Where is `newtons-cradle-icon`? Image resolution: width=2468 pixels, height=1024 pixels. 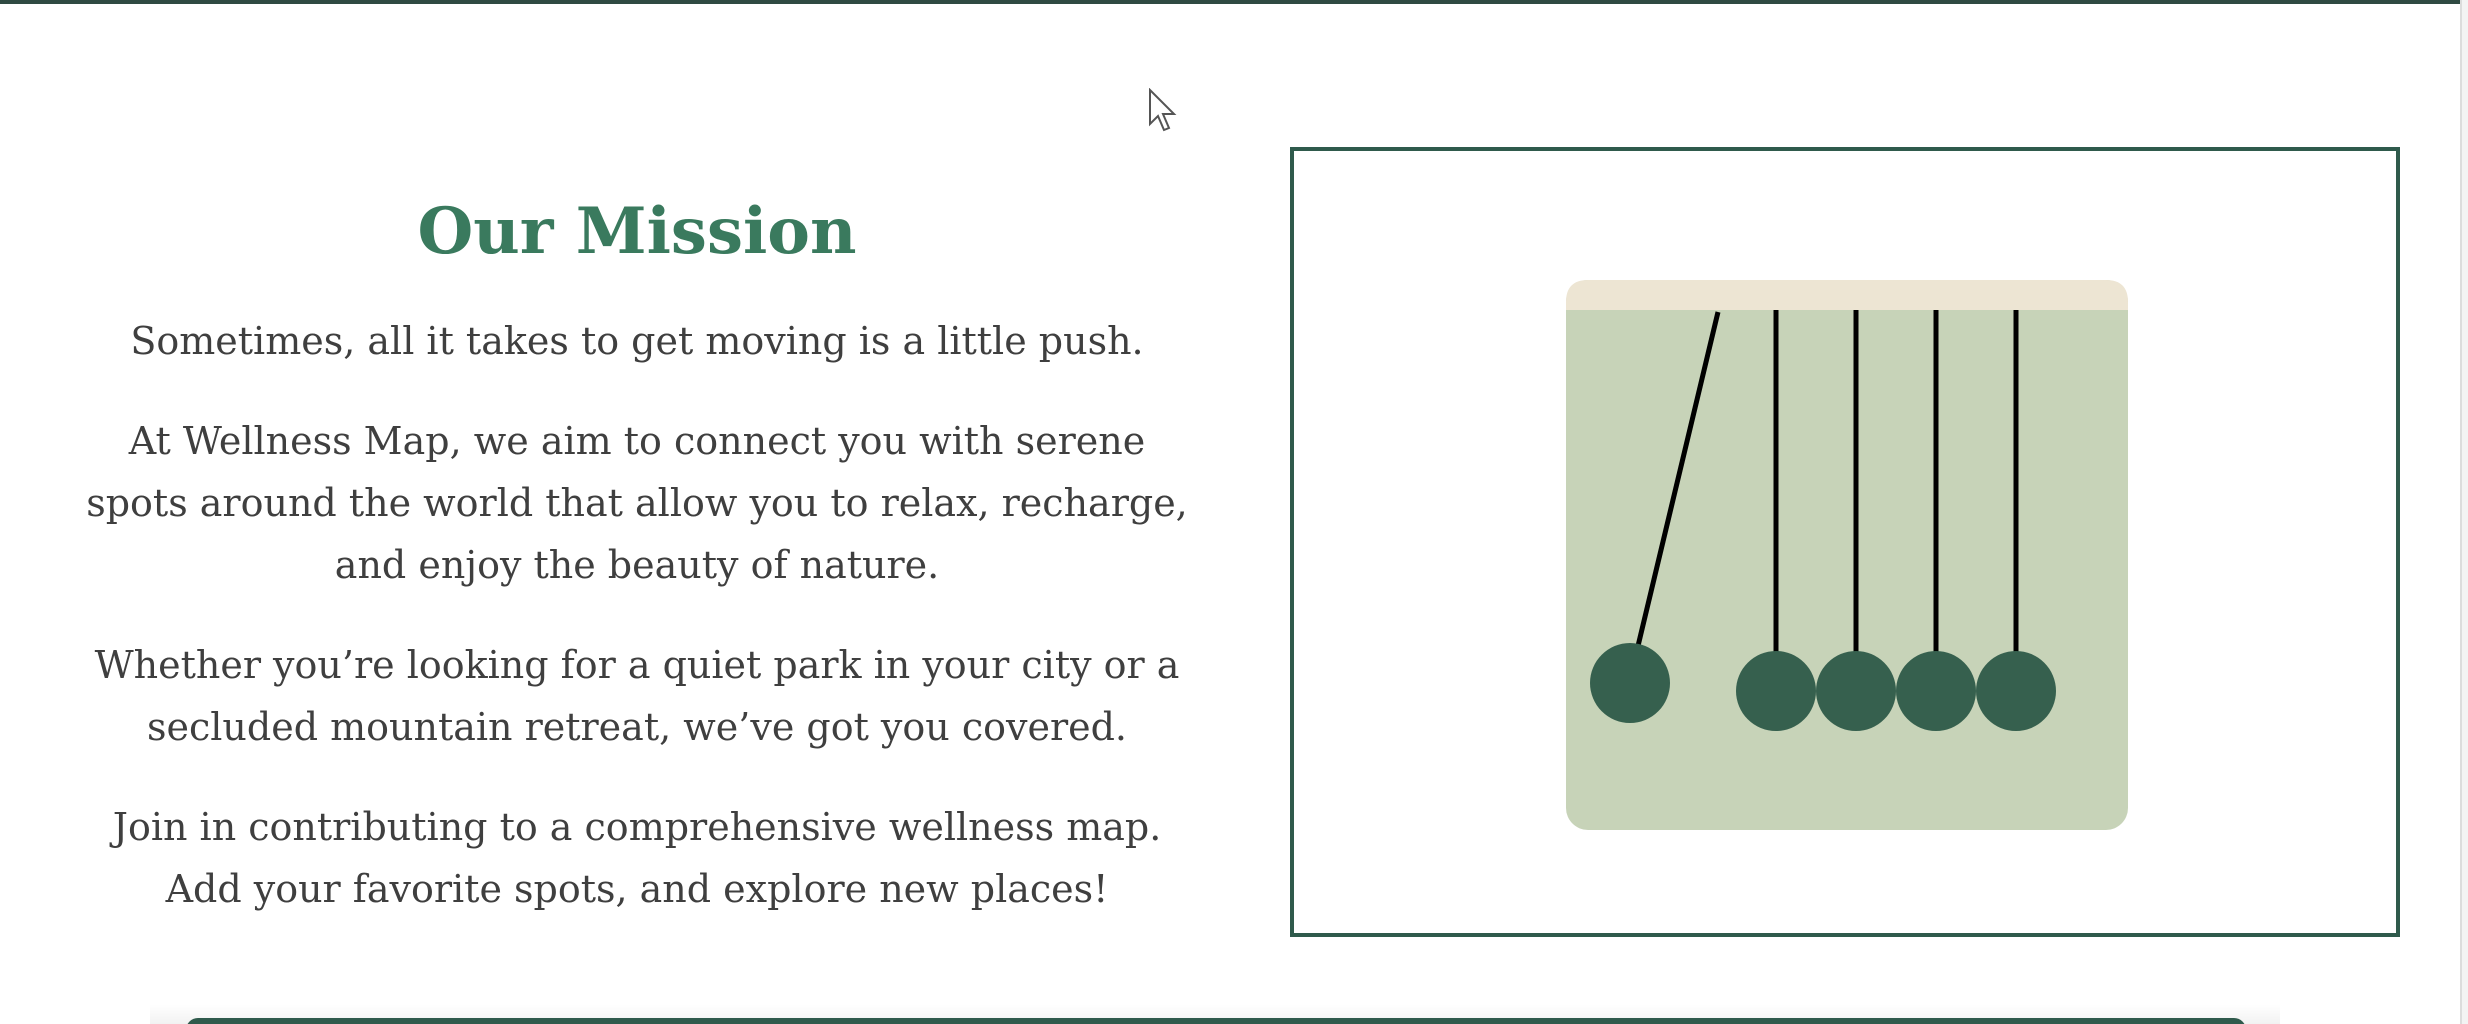
newtons-cradle-icon is located at coordinates (1847, 555).